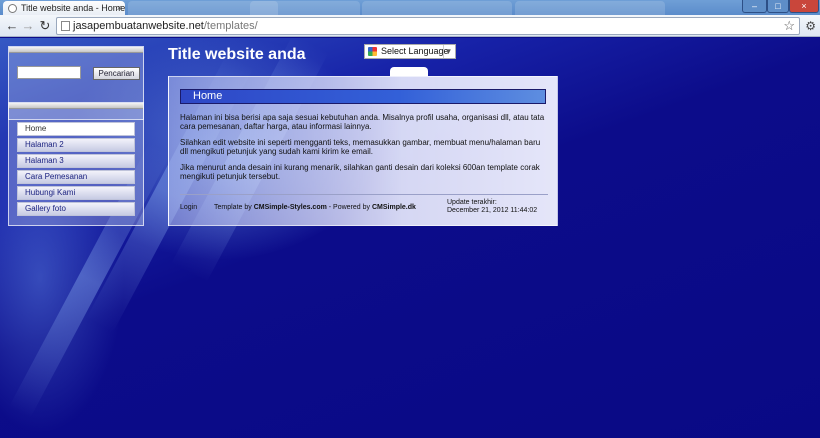 Image resolution: width=820 pixels, height=438 pixels. Describe the element at coordinates (28, 26) in the screenshot. I see `forward-icon: →` at that location.